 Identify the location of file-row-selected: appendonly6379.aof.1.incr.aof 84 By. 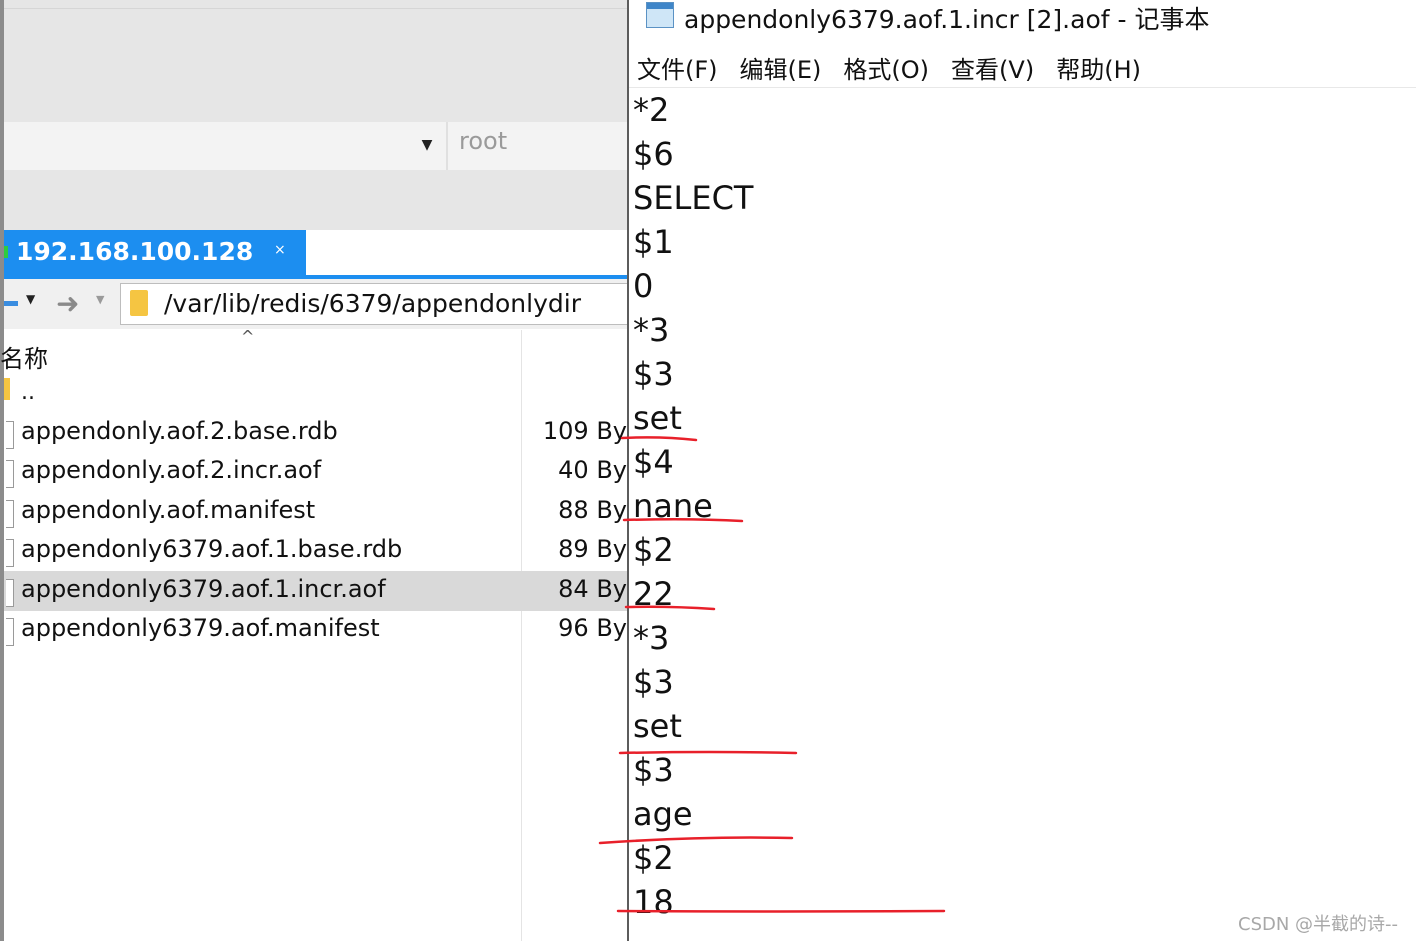
(315, 591).